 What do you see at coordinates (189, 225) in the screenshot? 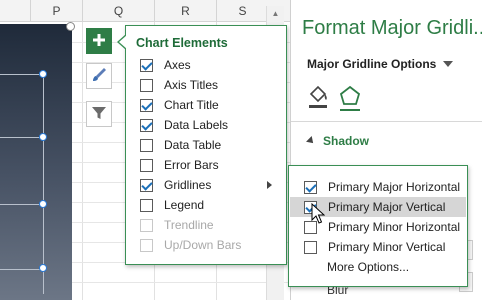
I see `element-label: Trendline` at bounding box center [189, 225].